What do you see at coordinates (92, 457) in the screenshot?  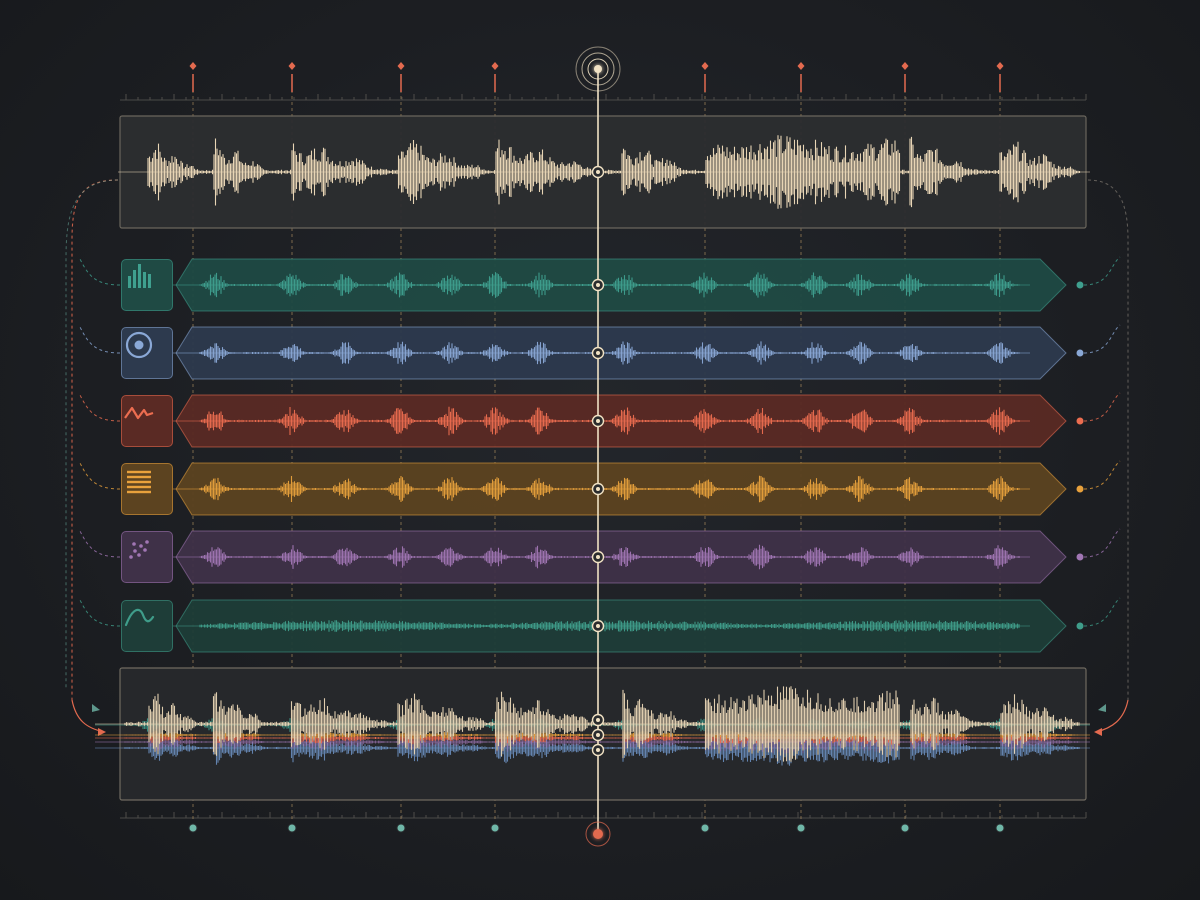 I see `source-connectors` at bounding box center [92, 457].